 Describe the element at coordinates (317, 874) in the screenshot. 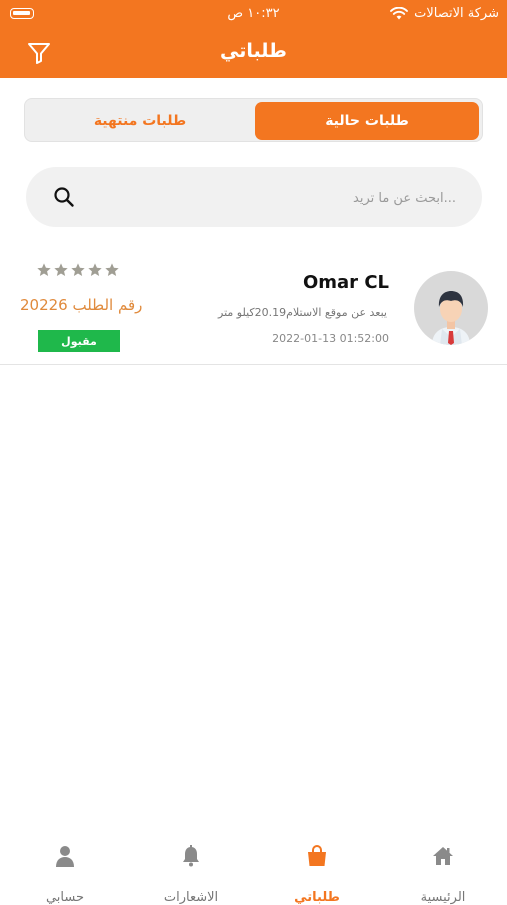

I see `tab-orders: طلباتي` at that location.